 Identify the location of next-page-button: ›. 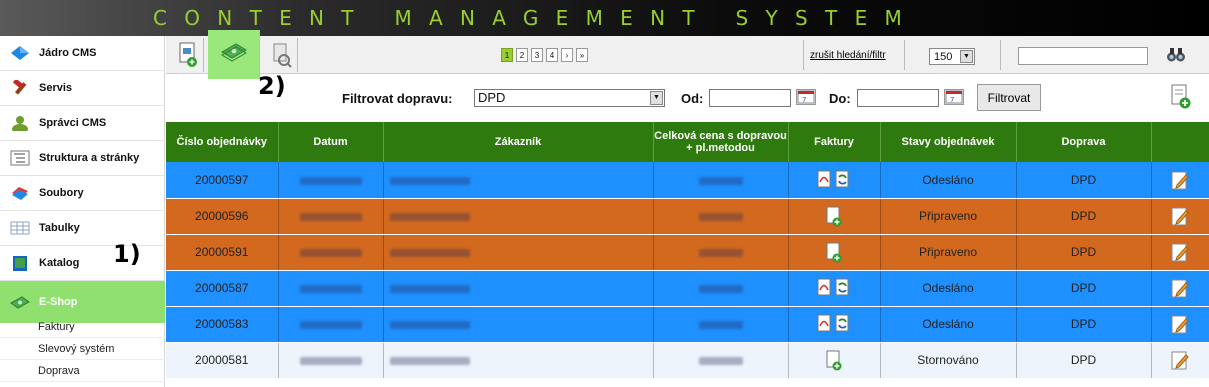
(567, 55).